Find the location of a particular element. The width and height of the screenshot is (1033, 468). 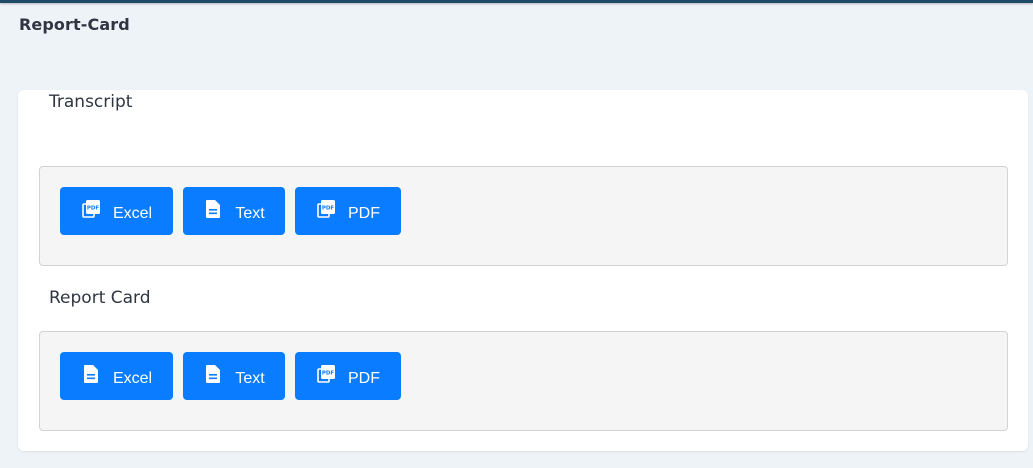

transcript-excel-button: PDF Excel is located at coordinates (116, 211).